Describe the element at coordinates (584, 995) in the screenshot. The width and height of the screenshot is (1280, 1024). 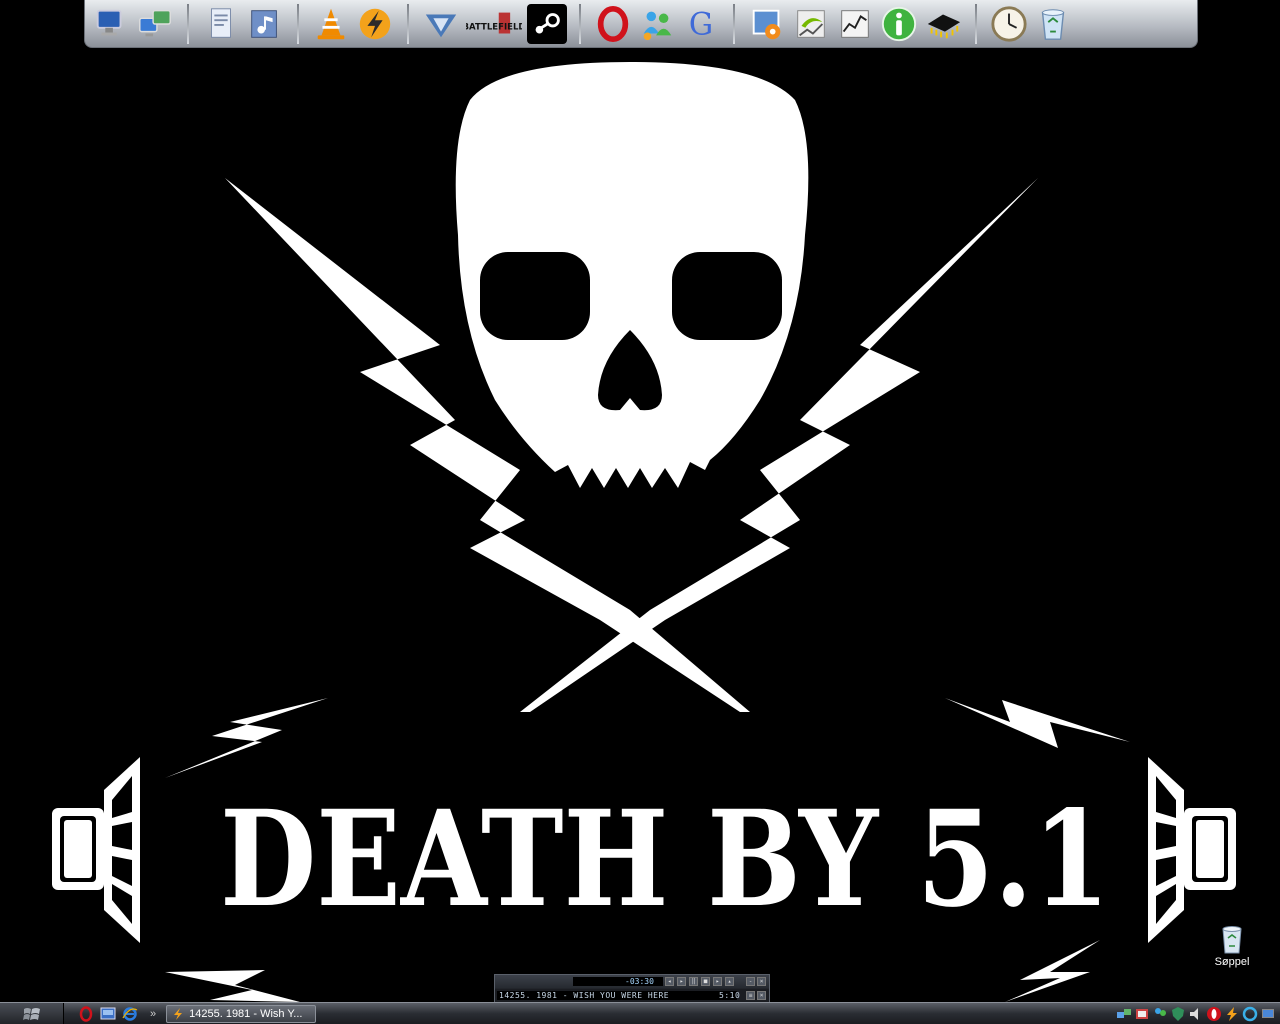
I see `winamp-track-title: 14255. 1981 - WISH YOU WERE HERE` at that location.